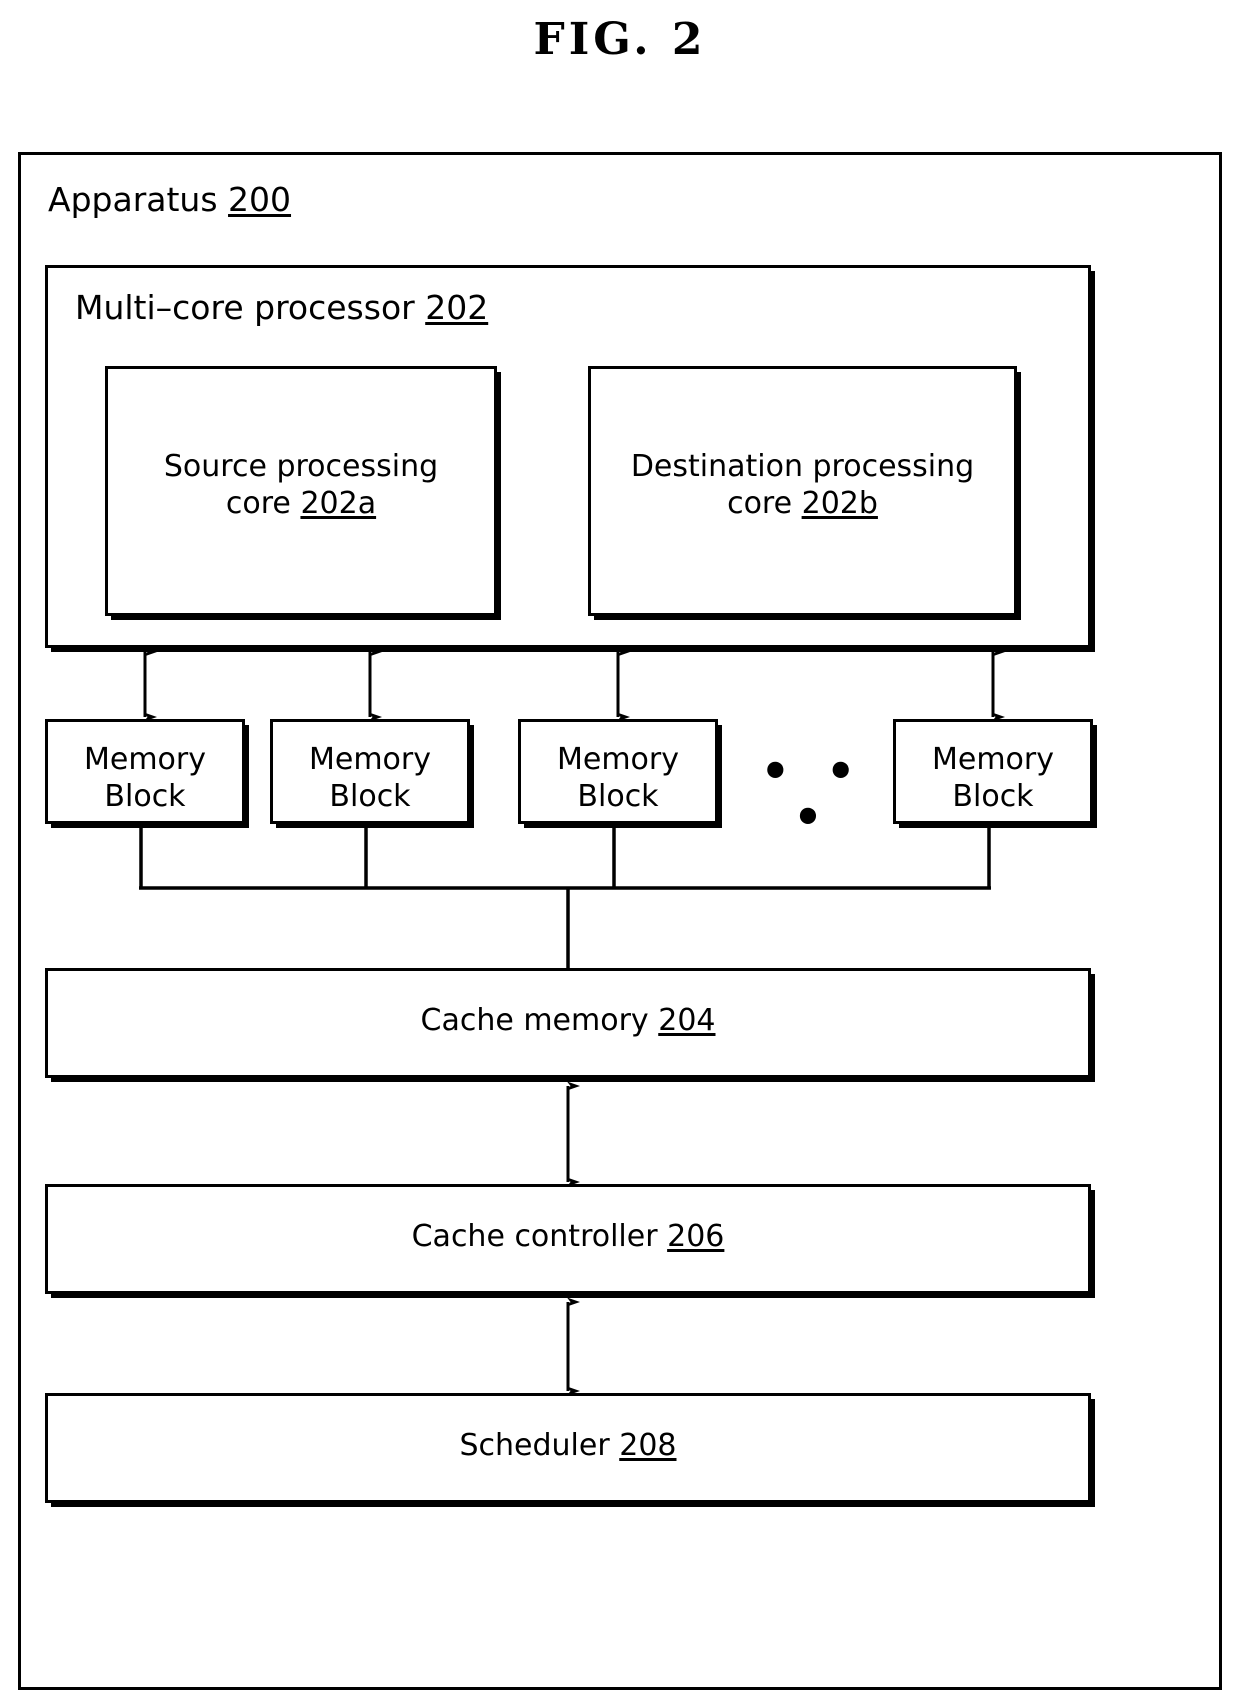 The height and width of the screenshot is (1707, 1240). Describe the element at coordinates (258, 503) in the screenshot. I see `source-core-line2: core` at that location.